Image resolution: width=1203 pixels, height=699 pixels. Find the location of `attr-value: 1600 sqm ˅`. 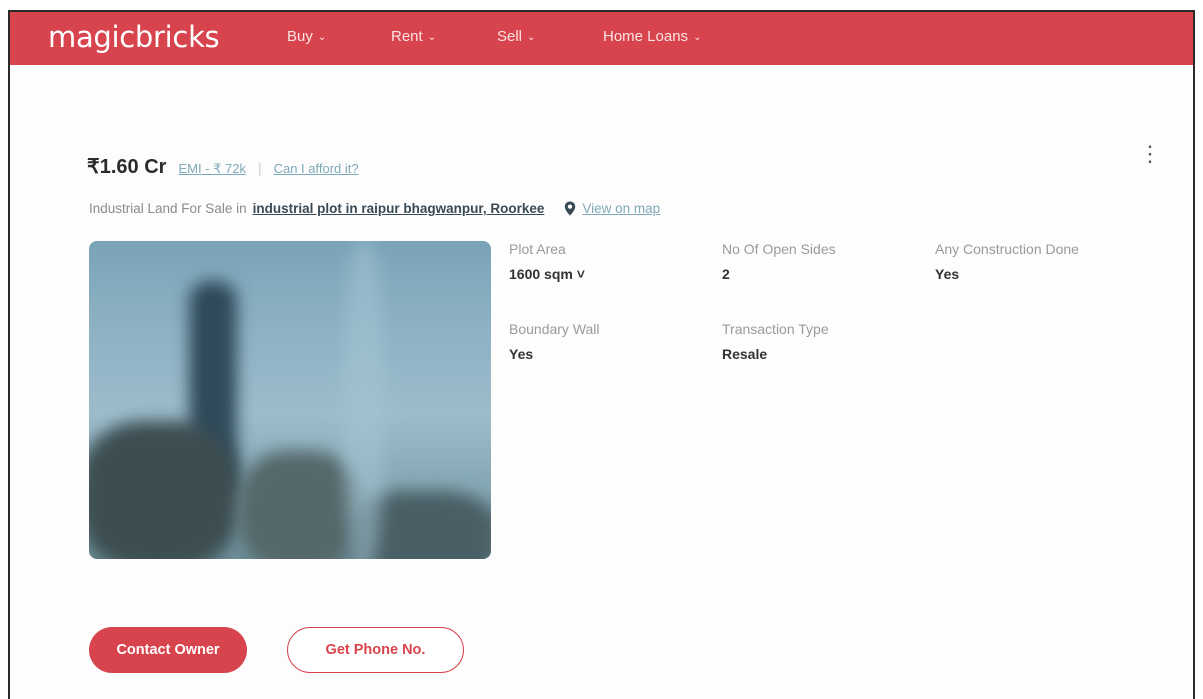

attr-value: 1600 sqm ˅ is located at coordinates (547, 274).